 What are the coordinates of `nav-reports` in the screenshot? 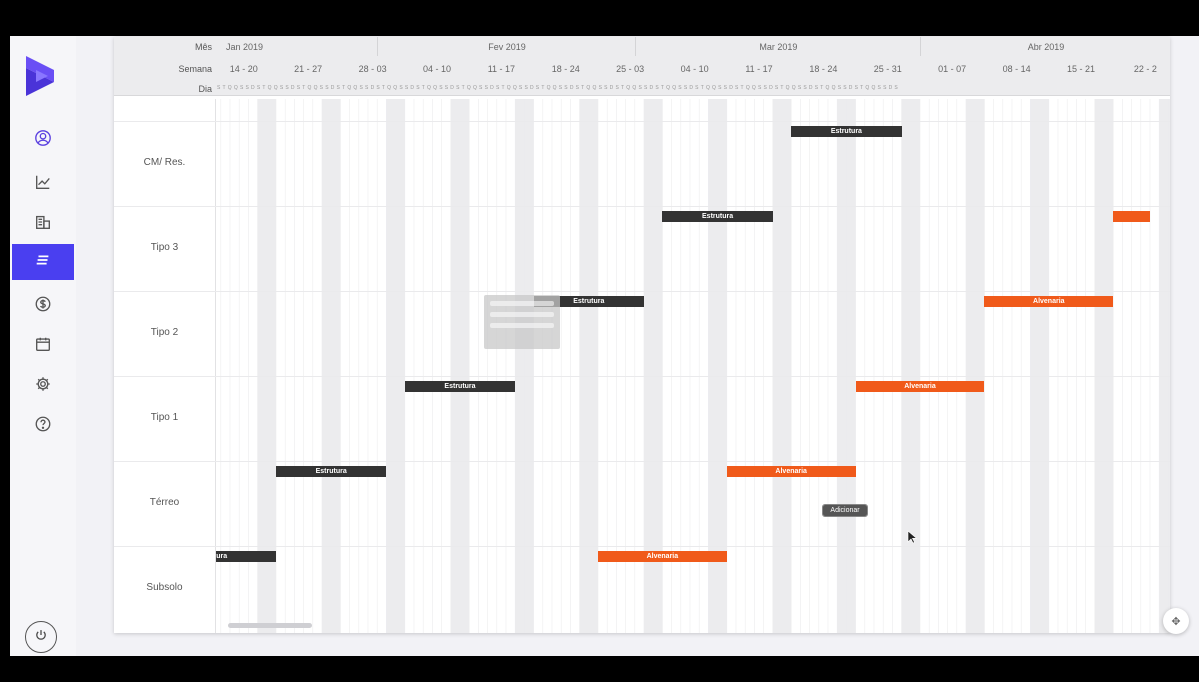 It's located at (43, 184).